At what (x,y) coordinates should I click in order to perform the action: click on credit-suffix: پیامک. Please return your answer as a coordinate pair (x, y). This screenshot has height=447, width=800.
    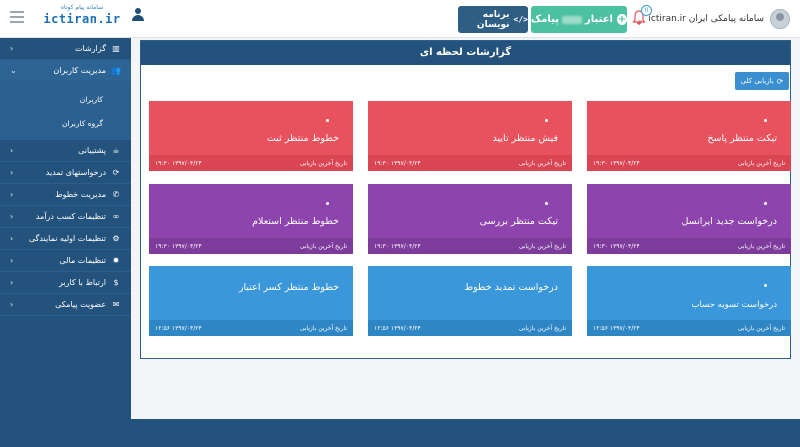
    Looking at the image, I should click on (545, 19).